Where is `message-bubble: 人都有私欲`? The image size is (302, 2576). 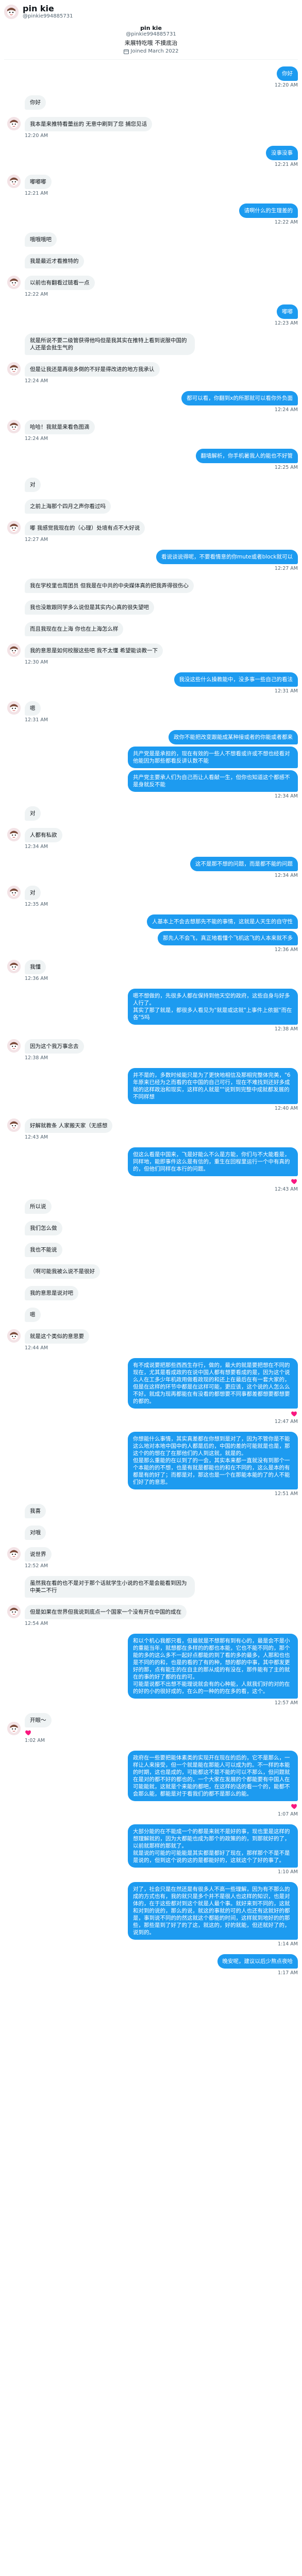 message-bubble: 人都有私欲 is located at coordinates (43, 835).